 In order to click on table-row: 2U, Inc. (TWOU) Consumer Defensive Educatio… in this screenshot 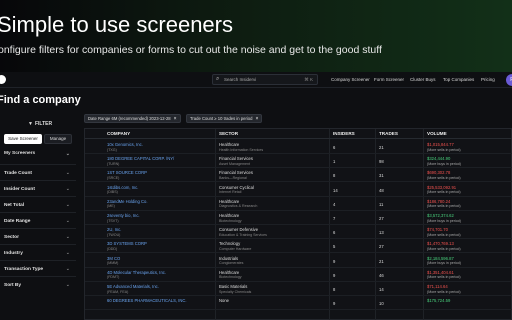, I will do `click(298, 232)`.